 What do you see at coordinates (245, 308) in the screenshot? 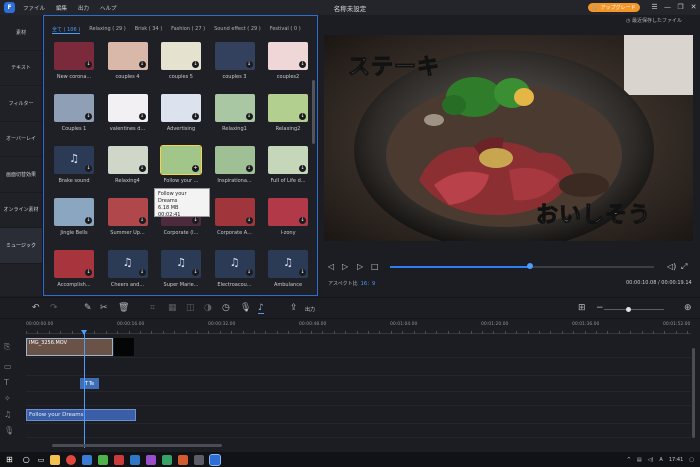
I see `record-voice-icon: 🎙` at bounding box center [245, 308].